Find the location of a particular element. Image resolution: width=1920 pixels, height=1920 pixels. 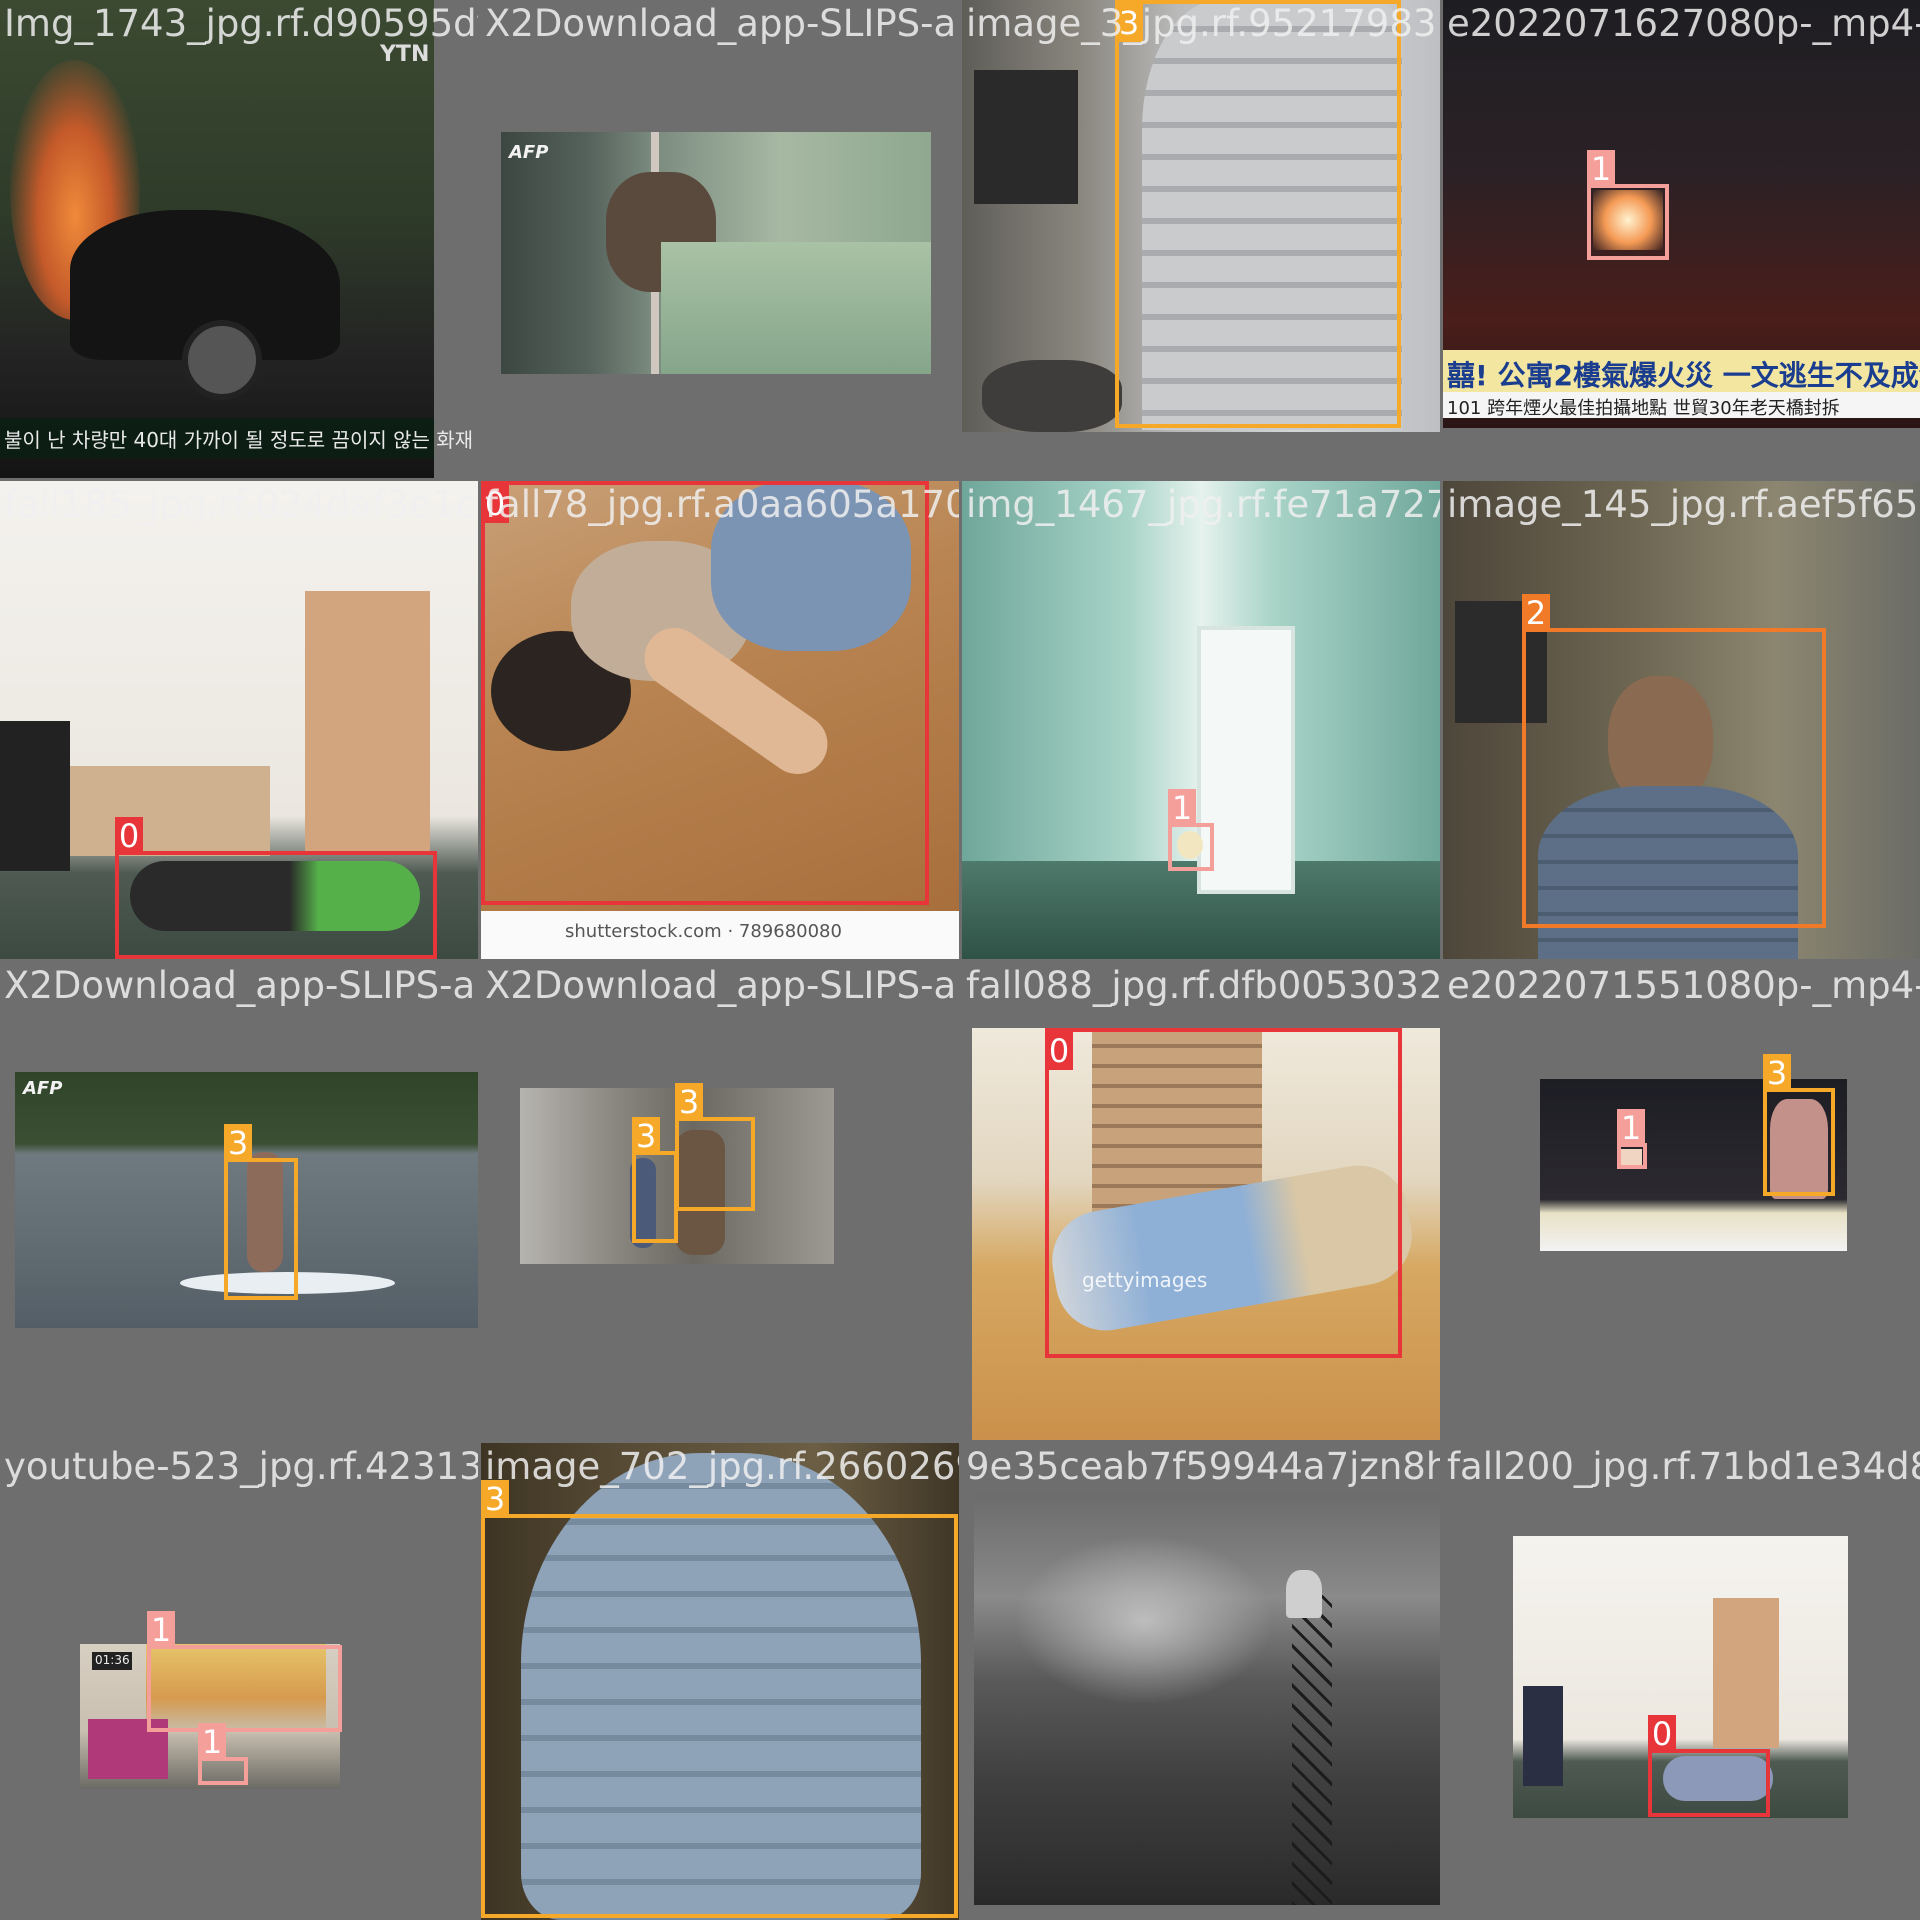

tile-office-fall: 0 fall185_jpg.rf.024daf3e1c16 is located at coordinates (239, 720).